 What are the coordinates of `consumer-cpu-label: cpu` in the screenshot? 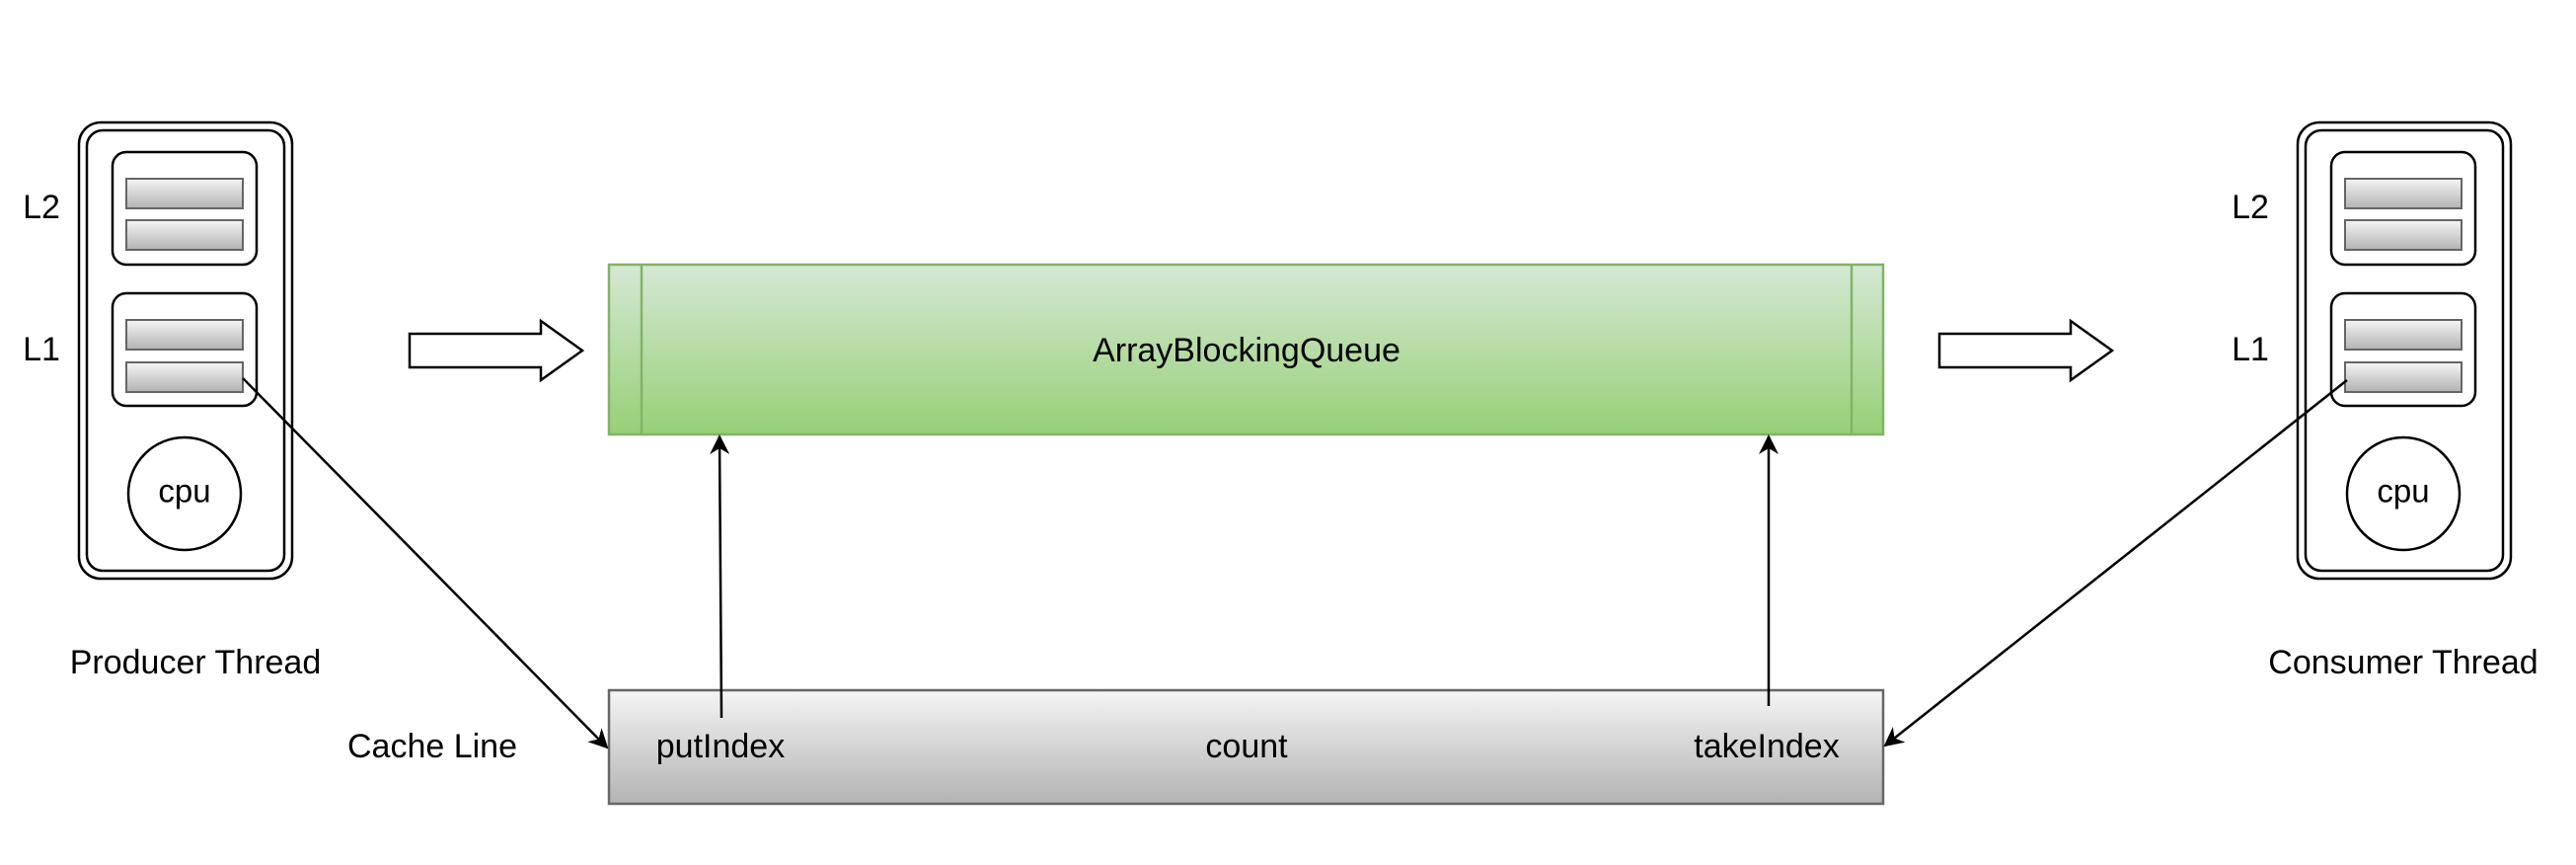 It's located at (2403, 491).